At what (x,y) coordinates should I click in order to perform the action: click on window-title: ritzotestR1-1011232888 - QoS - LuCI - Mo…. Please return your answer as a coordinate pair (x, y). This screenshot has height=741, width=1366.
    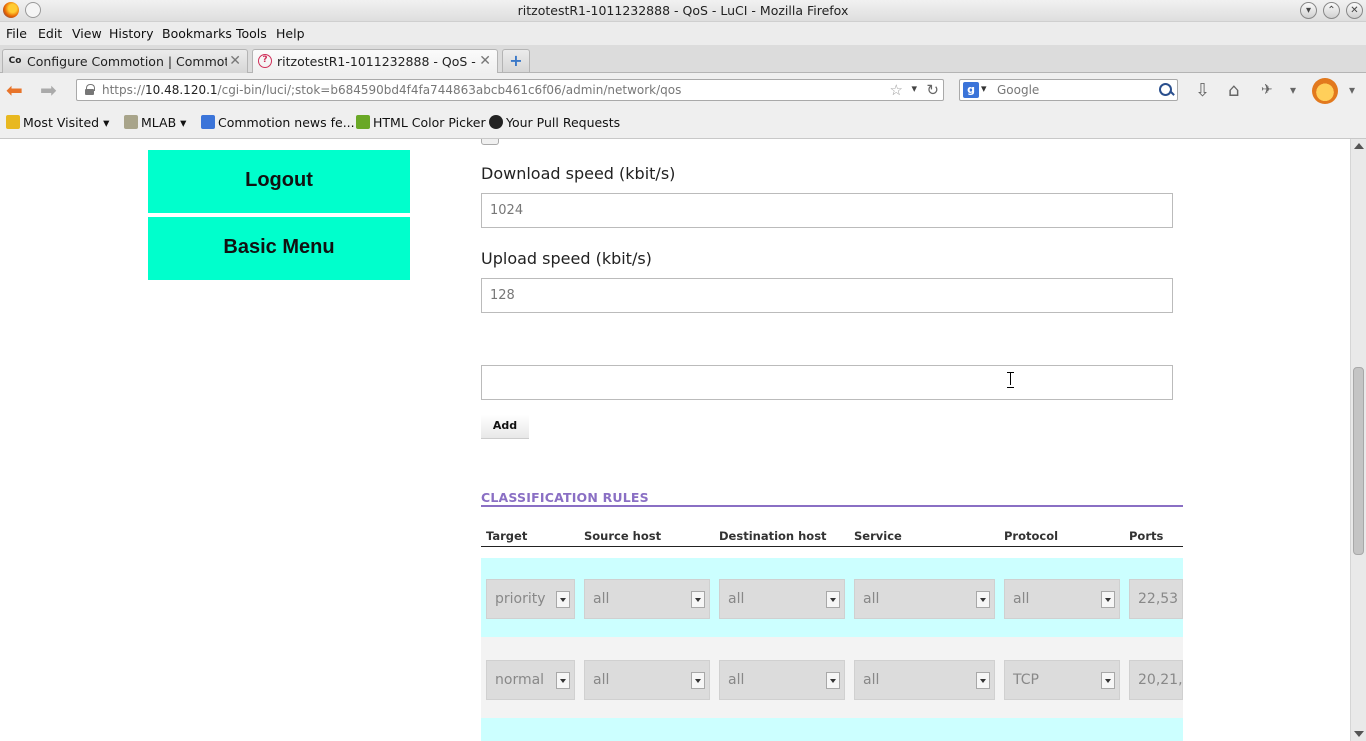
    Looking at the image, I should click on (683, 10).